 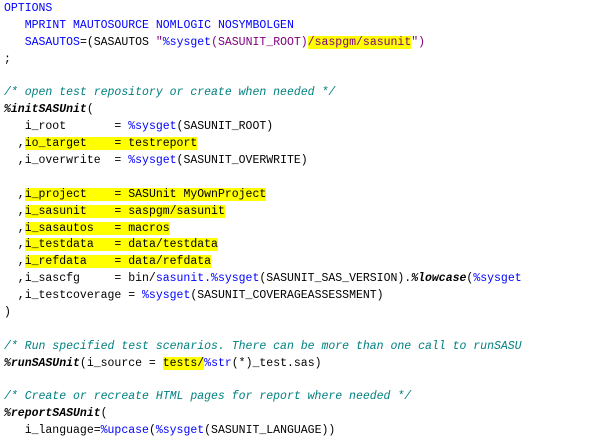 What do you see at coordinates (301, 414) in the screenshot?
I see `code-line: %reportSASUnit(` at bounding box center [301, 414].